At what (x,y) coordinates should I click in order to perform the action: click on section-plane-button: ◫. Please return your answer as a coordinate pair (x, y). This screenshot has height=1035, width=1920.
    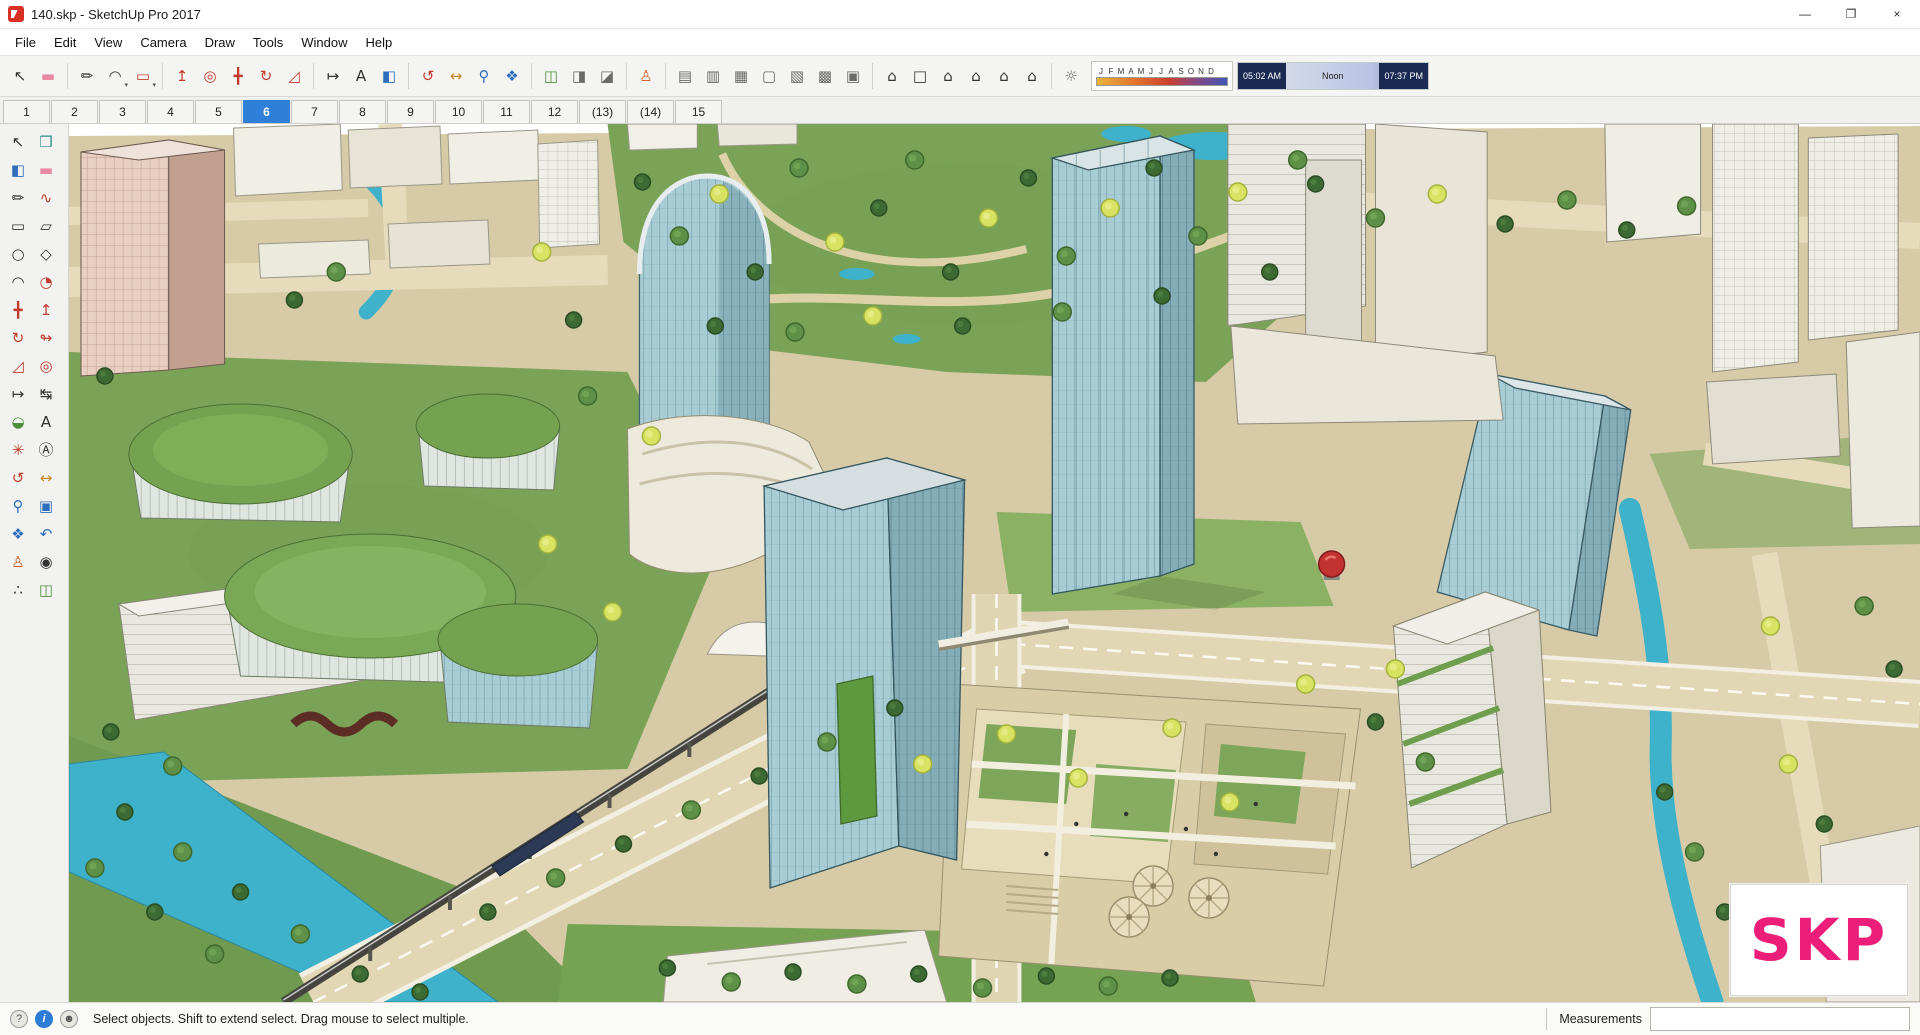
    Looking at the image, I should click on (551, 76).